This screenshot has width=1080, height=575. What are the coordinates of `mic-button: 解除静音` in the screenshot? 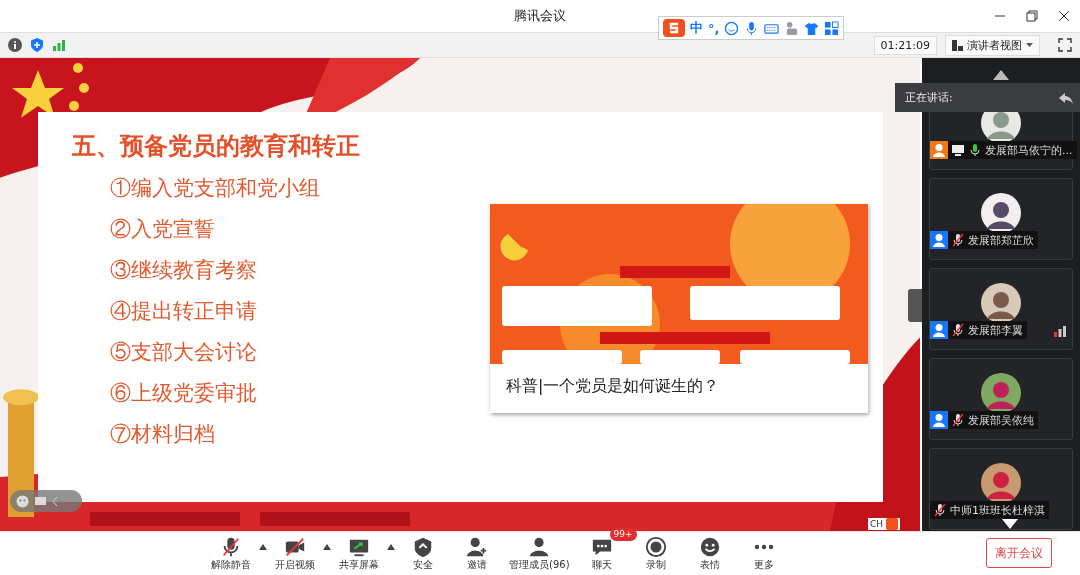 It's located at (231, 554).